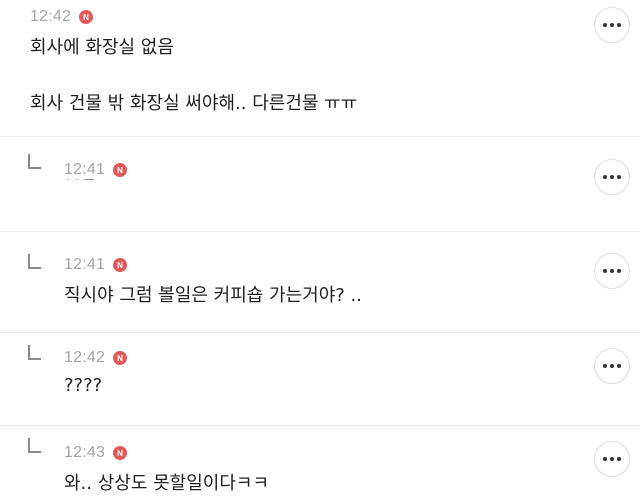  What do you see at coordinates (102, 47) in the screenshot?
I see `comment-text-line-1: 회사에 화장실 없음` at bounding box center [102, 47].